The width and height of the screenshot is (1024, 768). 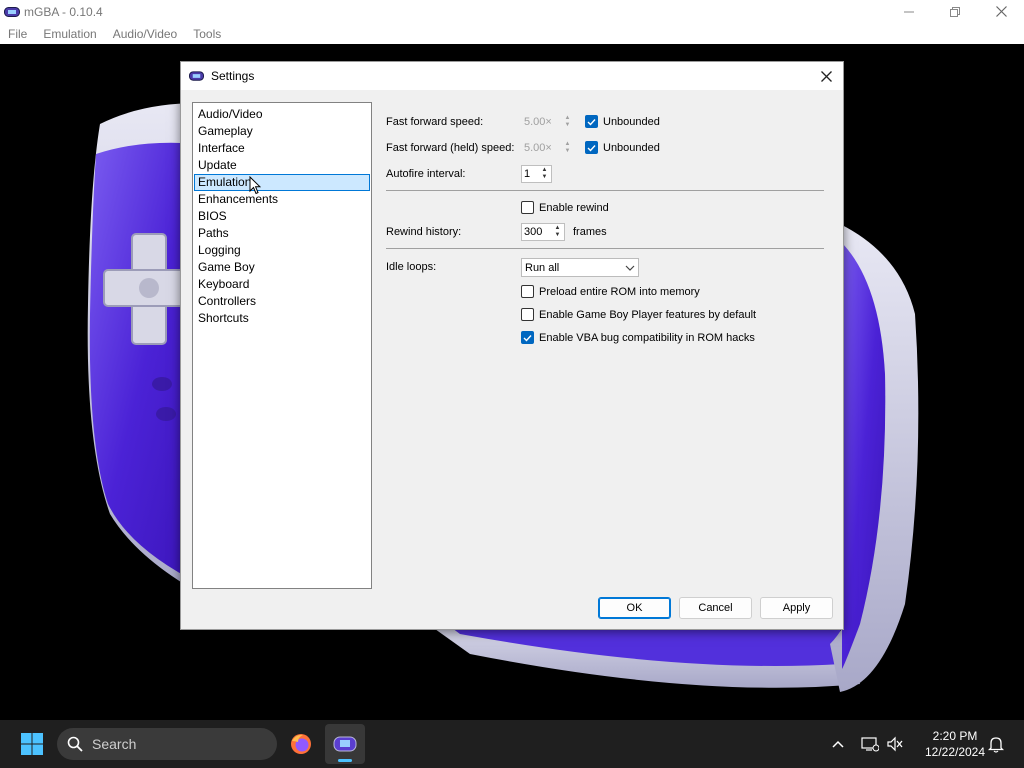 I want to click on restore-icon, so click(x=955, y=11).